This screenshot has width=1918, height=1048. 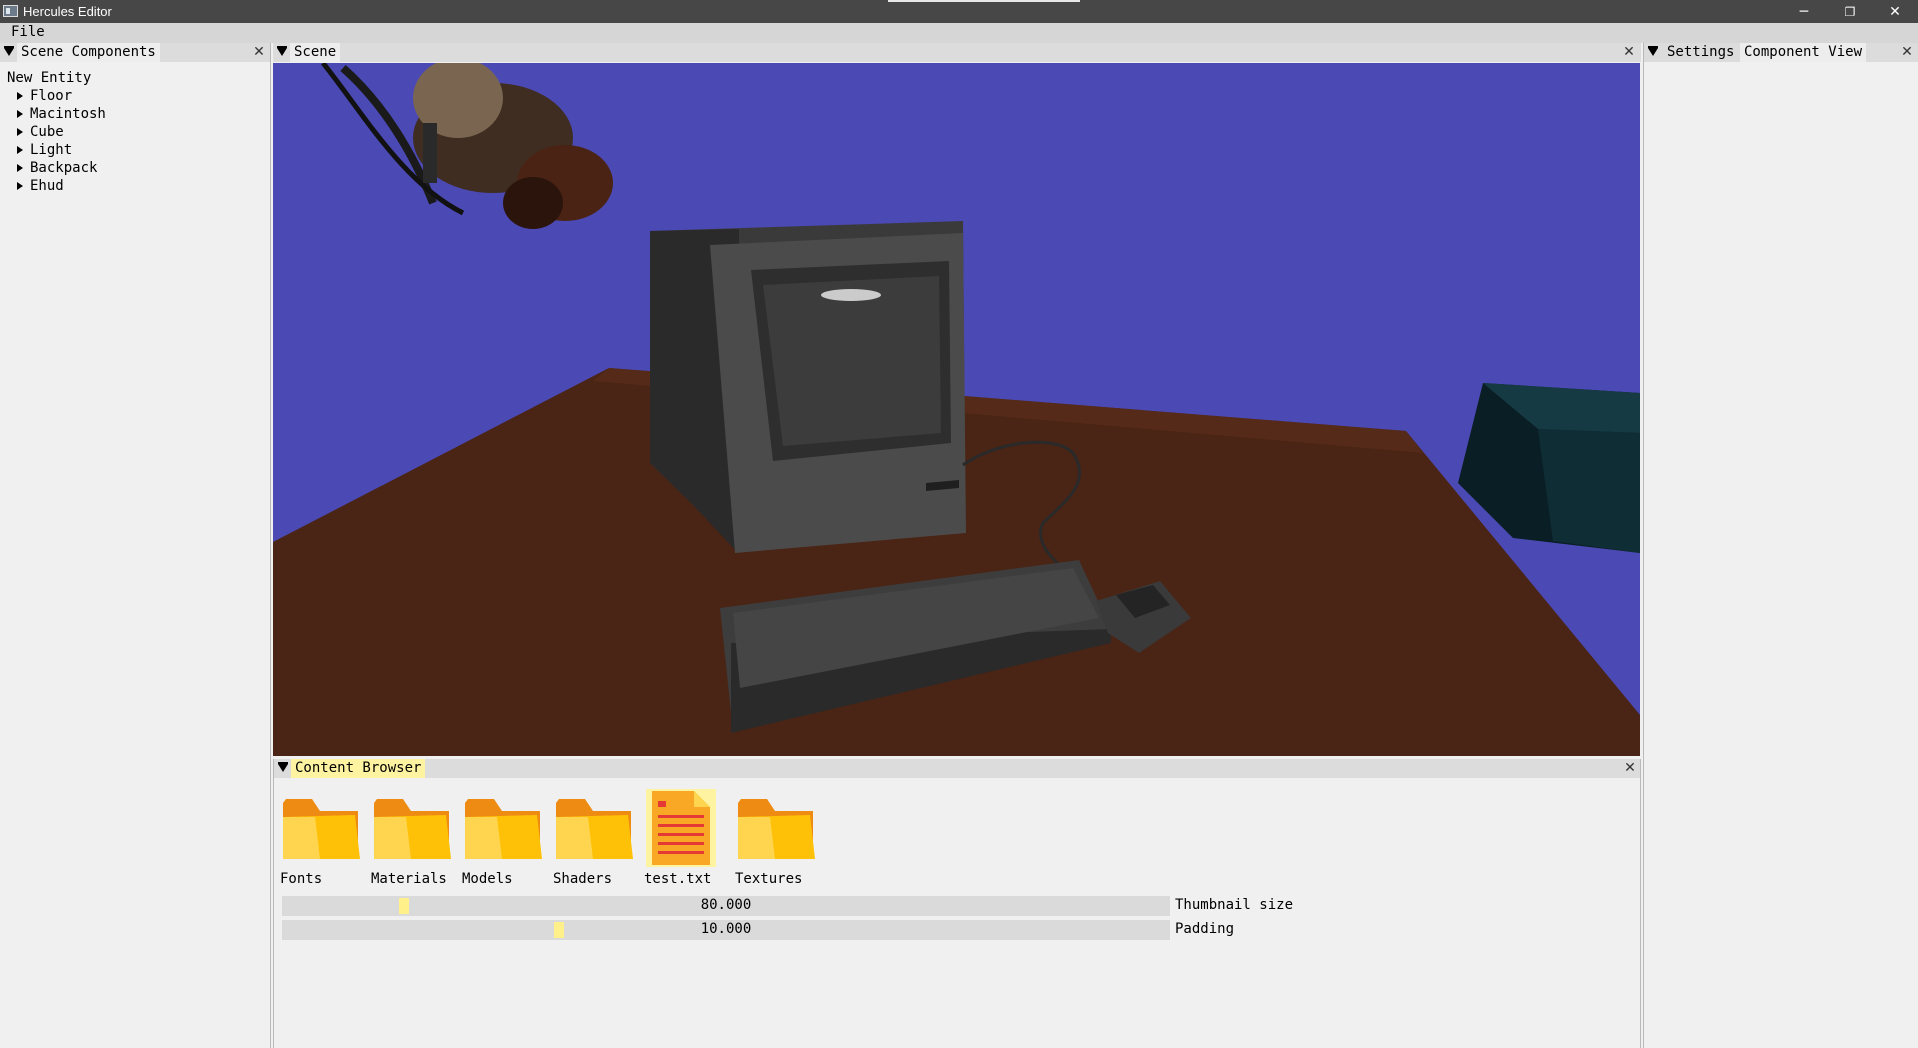 I want to click on content-item-label: Models, so click(x=487, y=879).